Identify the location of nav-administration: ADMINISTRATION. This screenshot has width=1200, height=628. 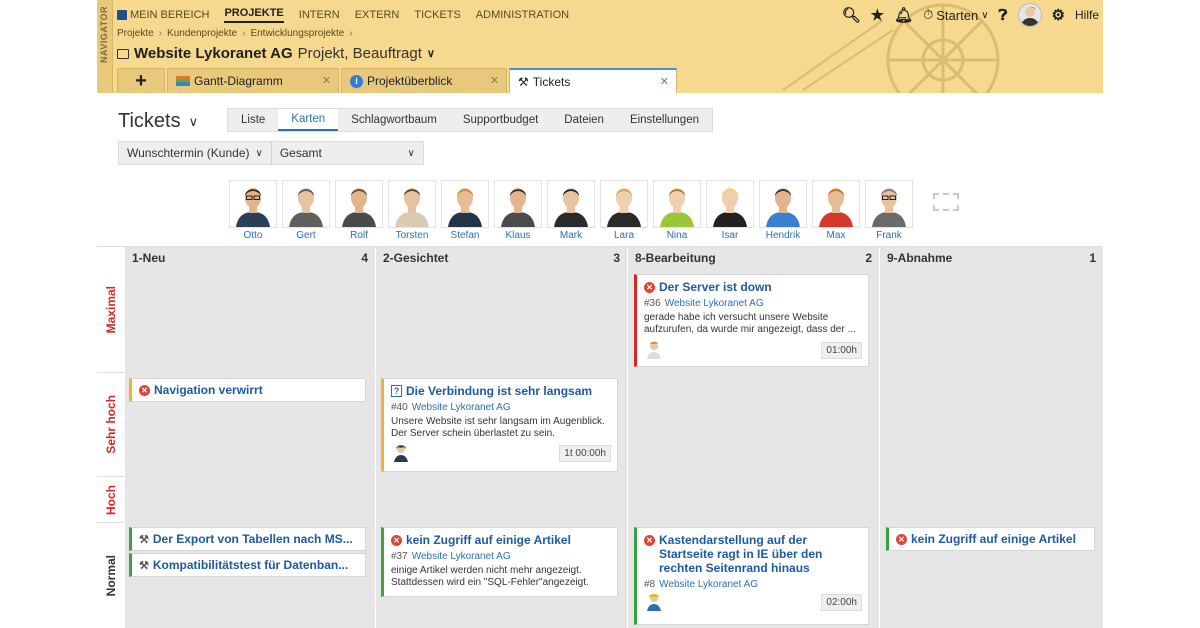
(522, 15).